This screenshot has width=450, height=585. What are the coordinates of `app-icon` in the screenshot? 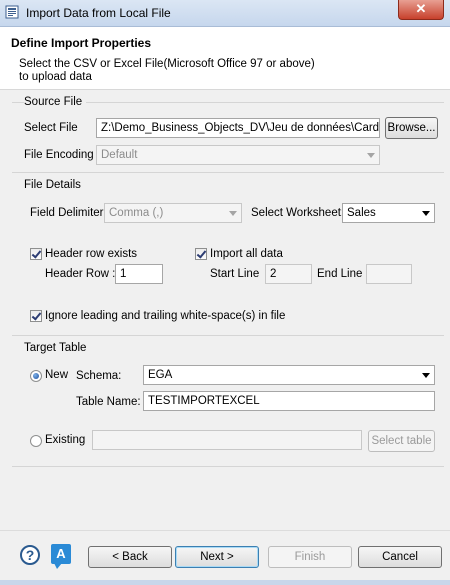 It's located at (12, 12).